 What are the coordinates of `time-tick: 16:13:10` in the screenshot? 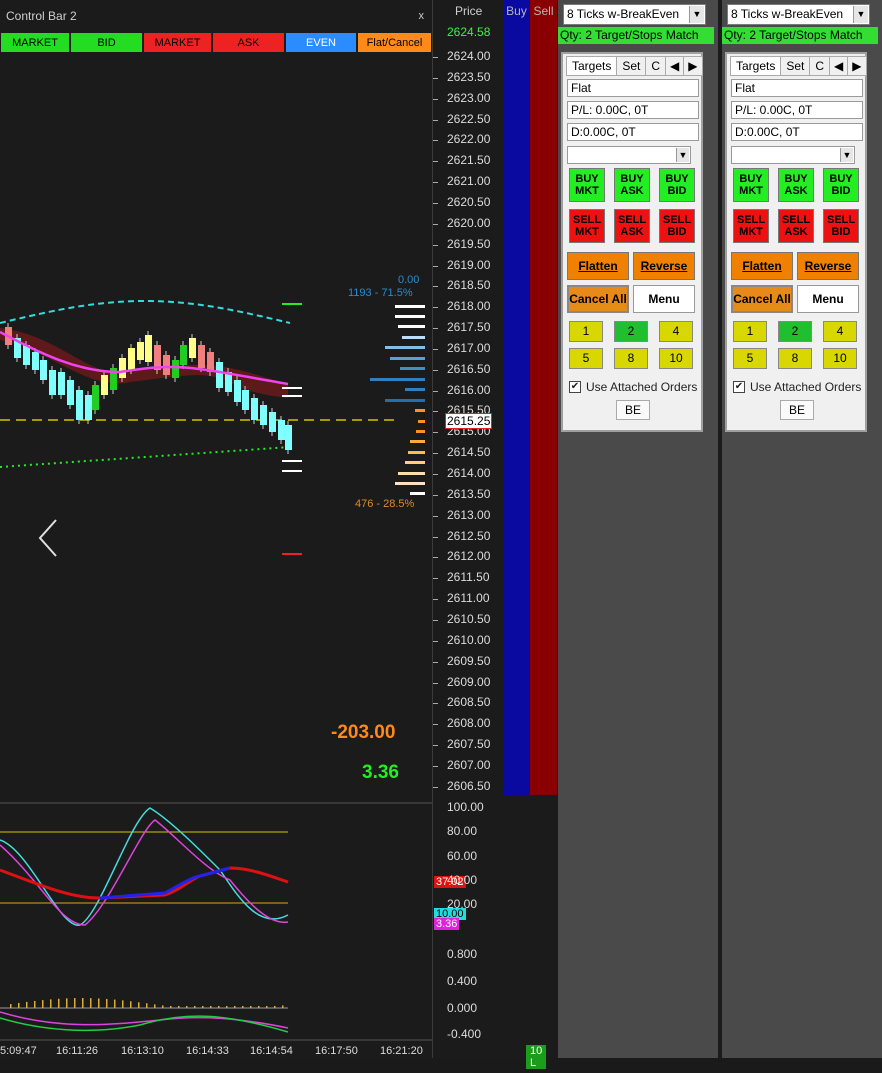 It's located at (142, 1051).